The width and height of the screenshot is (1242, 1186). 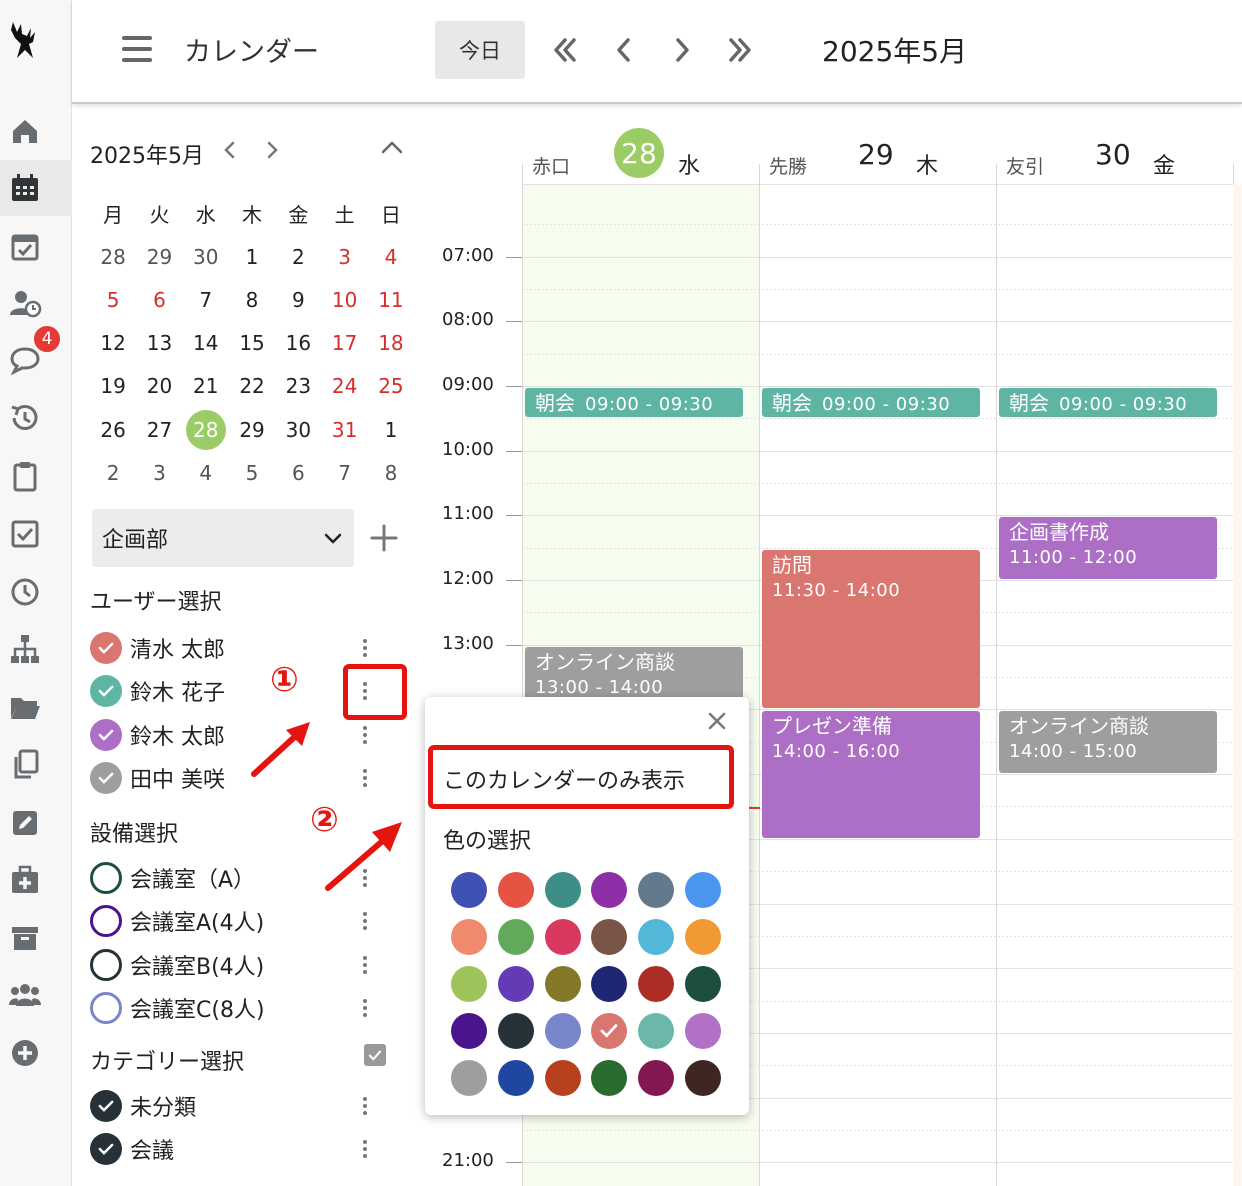 What do you see at coordinates (344, 386) in the screenshot?
I see `mini-calendar-day: 24` at bounding box center [344, 386].